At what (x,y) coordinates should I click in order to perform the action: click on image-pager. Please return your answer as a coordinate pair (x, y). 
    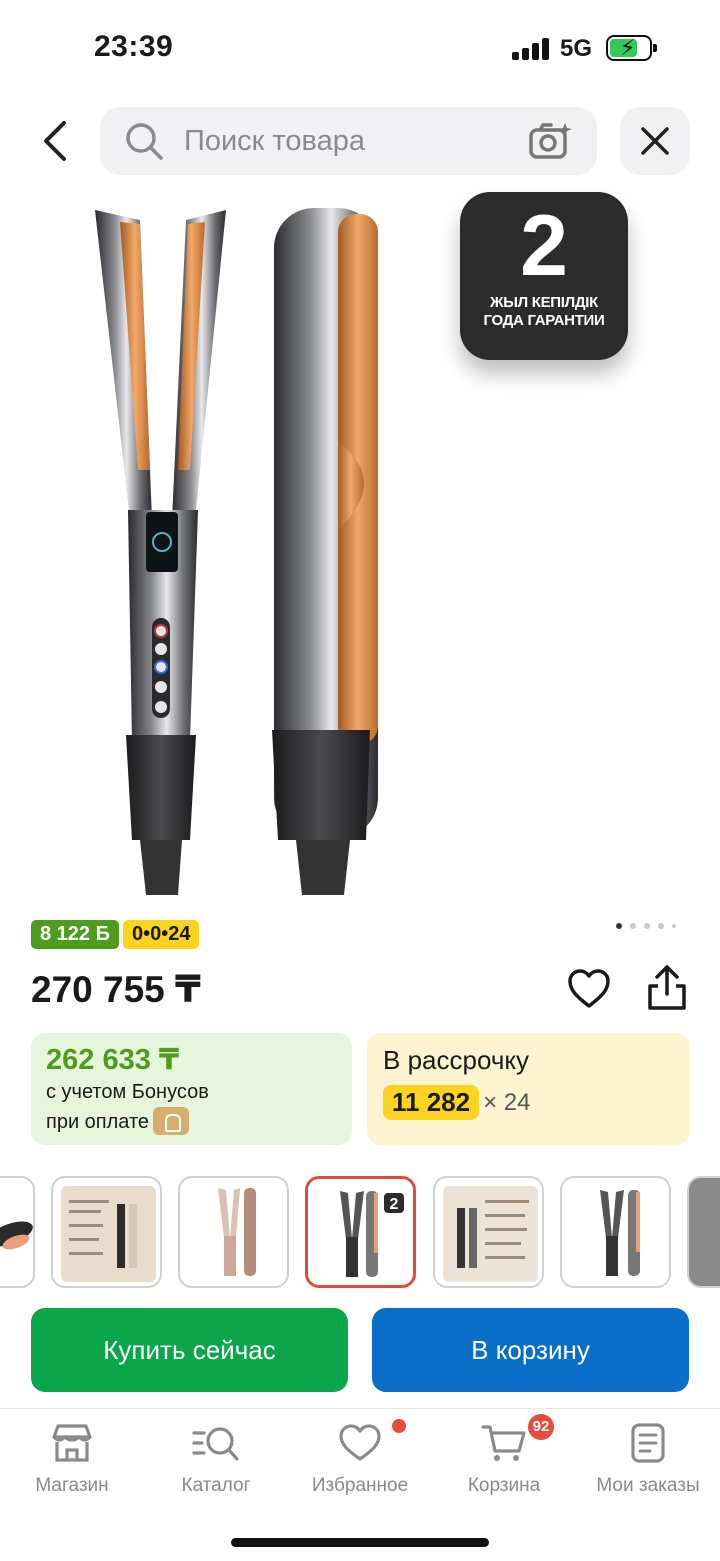
    Looking at the image, I should click on (646, 926).